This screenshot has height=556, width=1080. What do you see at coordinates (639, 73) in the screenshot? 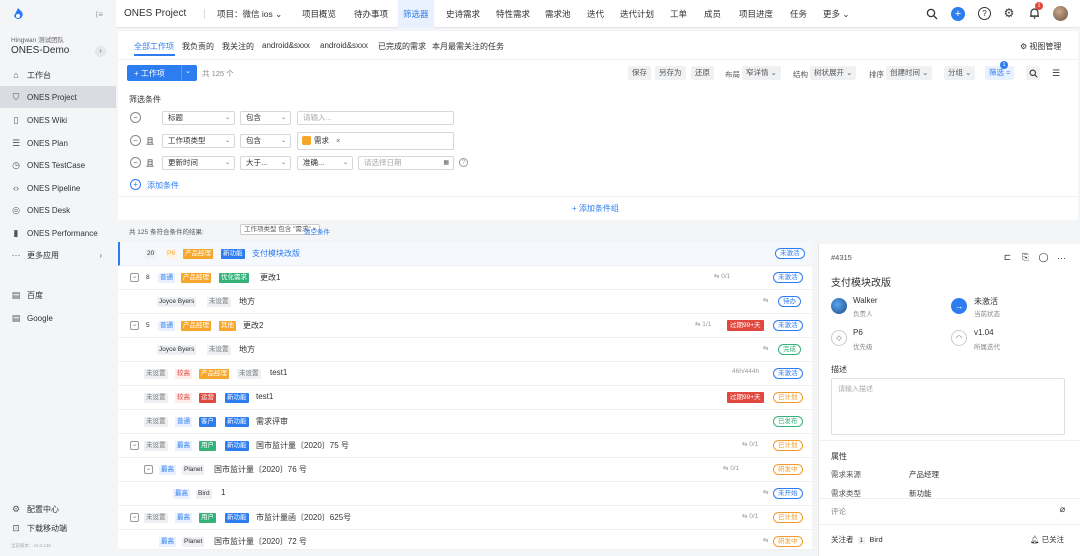
I see `save-button: 保存` at bounding box center [639, 73].